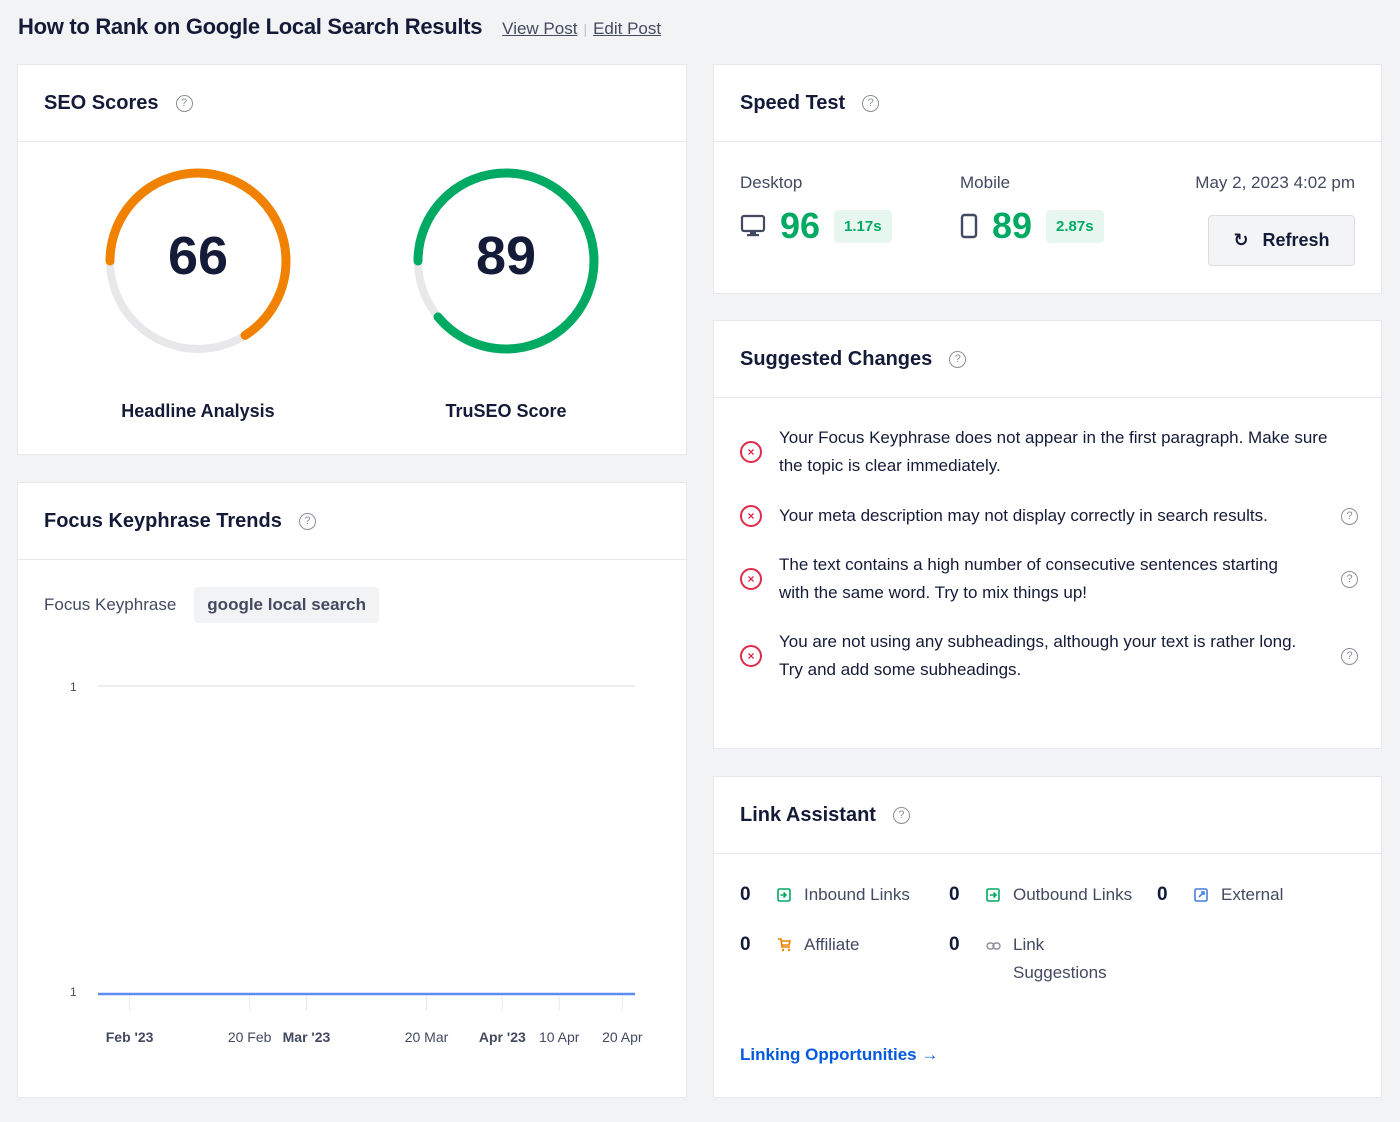  What do you see at coordinates (352, 103) in the screenshot?
I see `card-header: SEO Scores ?` at bounding box center [352, 103].